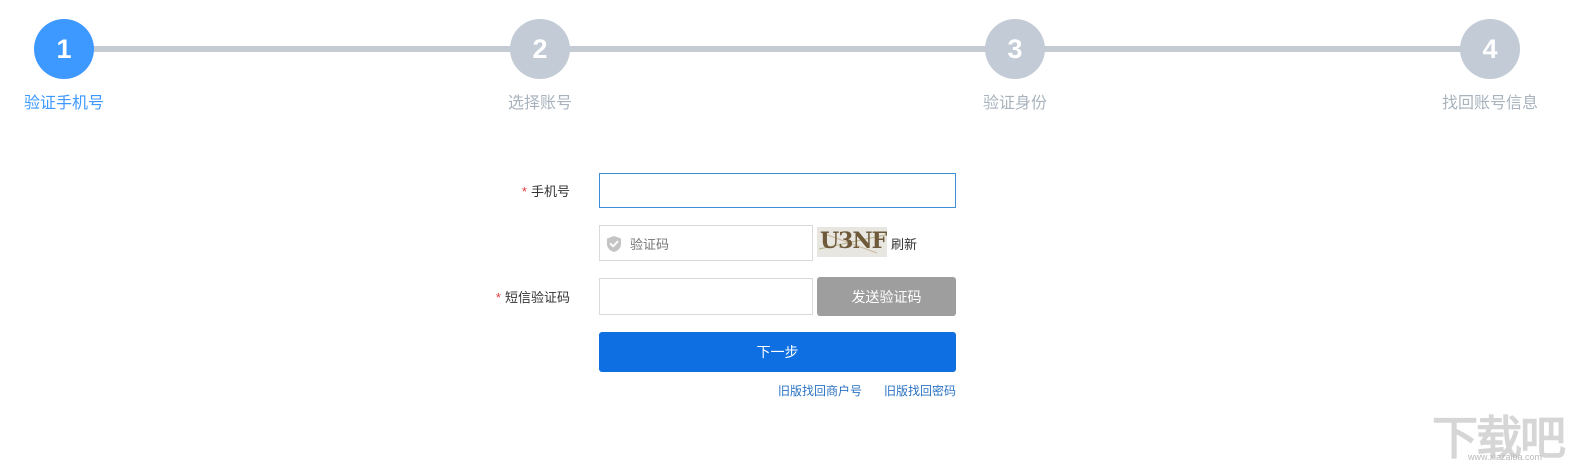  What do you see at coordinates (820, 390) in the screenshot?
I see `old-find-merchant-link: 旧版找回商户号` at bounding box center [820, 390].